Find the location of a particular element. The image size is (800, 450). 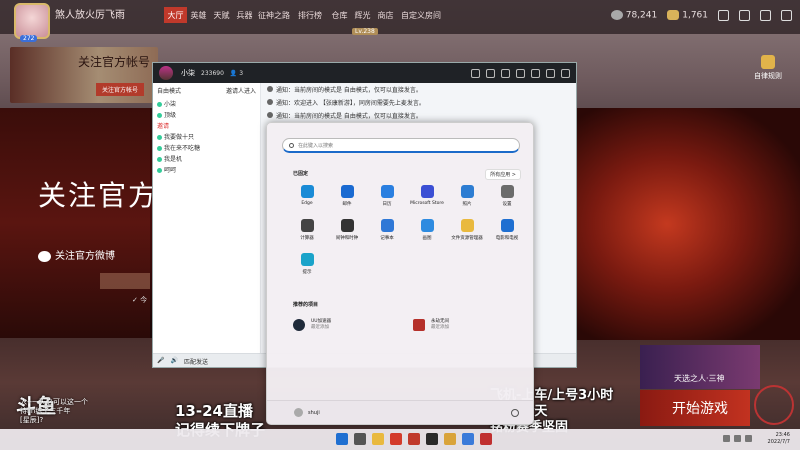

send-mode: 匹配发送 is located at coordinates (196, 361).